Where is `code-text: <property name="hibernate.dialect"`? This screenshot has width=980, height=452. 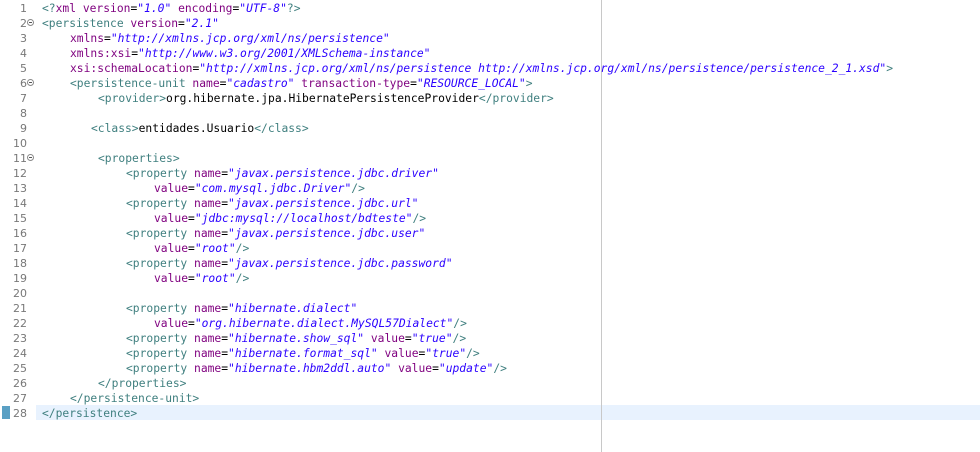 code-text: <property name="hibernate.dialect" is located at coordinates (199, 308).